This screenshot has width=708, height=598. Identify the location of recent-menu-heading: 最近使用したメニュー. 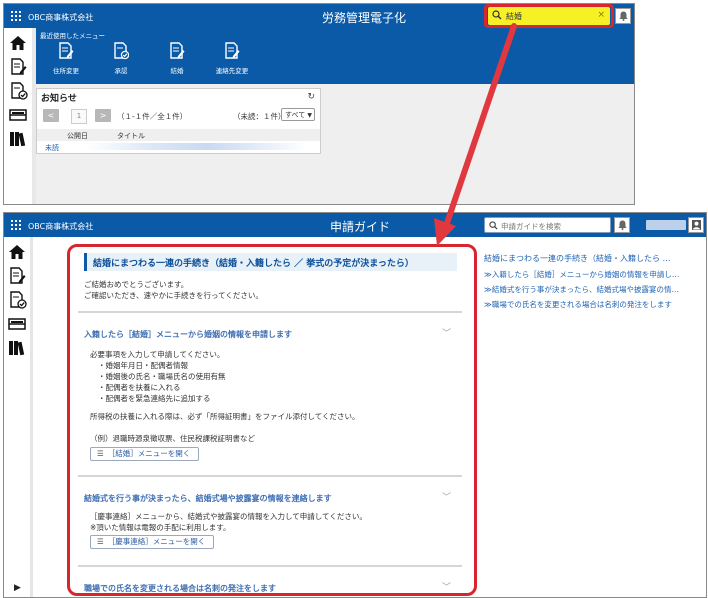
(72, 36).